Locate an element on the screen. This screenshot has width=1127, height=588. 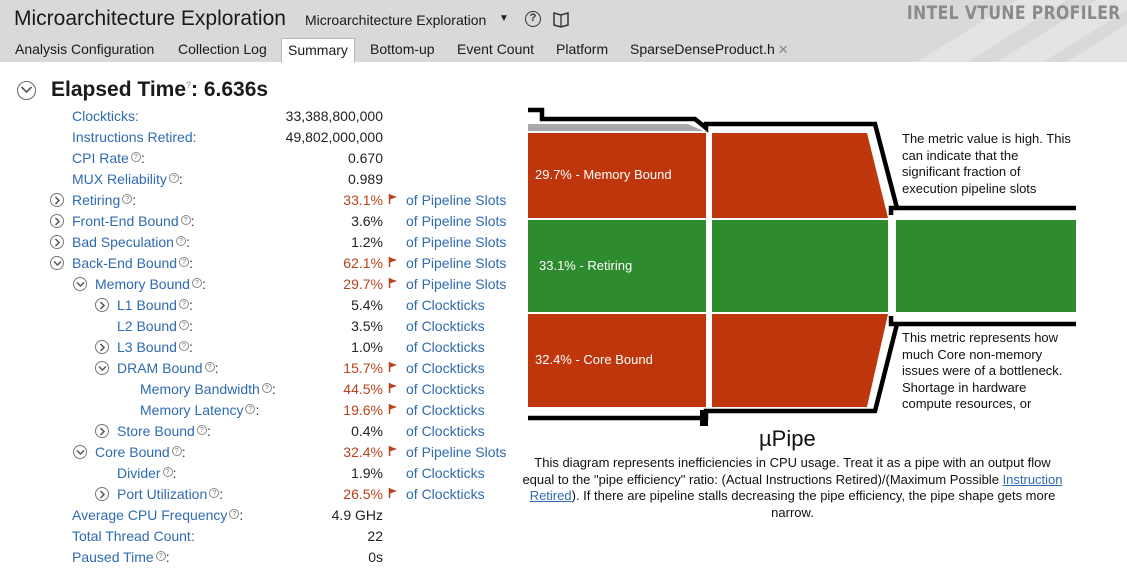
retiring-pipe-label: 33.1% - Retiring is located at coordinates (586, 265).